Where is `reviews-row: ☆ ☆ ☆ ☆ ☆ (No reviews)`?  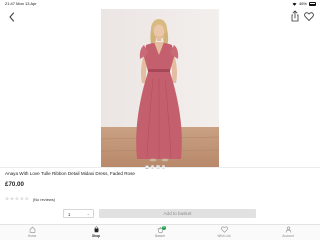 reviews-row: ☆ ☆ ☆ ☆ ☆ (No reviews) is located at coordinates (30, 199).